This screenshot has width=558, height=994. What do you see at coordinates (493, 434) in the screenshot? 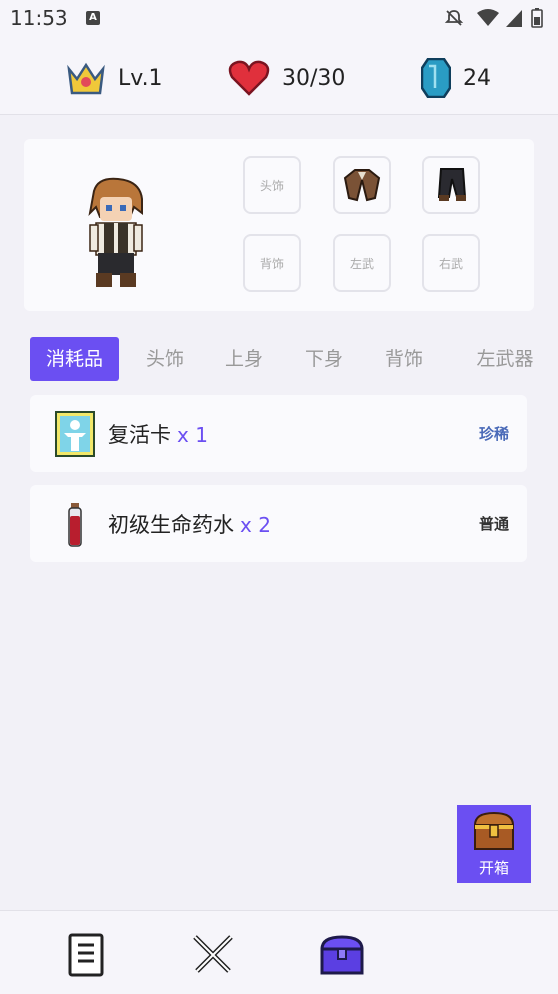
I see `rarity-badge: 珍稀` at bounding box center [493, 434].